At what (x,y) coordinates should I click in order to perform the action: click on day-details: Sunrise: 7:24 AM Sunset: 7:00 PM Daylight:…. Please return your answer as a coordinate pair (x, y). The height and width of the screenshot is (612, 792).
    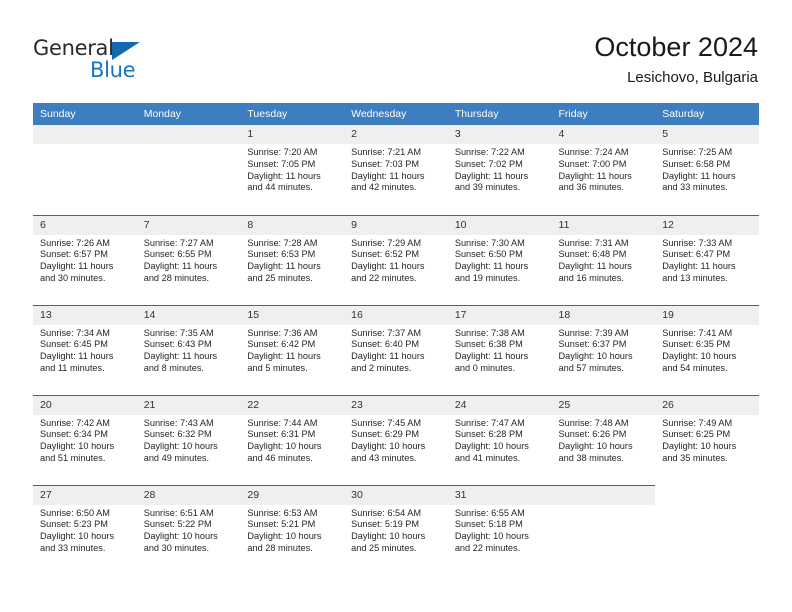
    Looking at the image, I should click on (604, 169).